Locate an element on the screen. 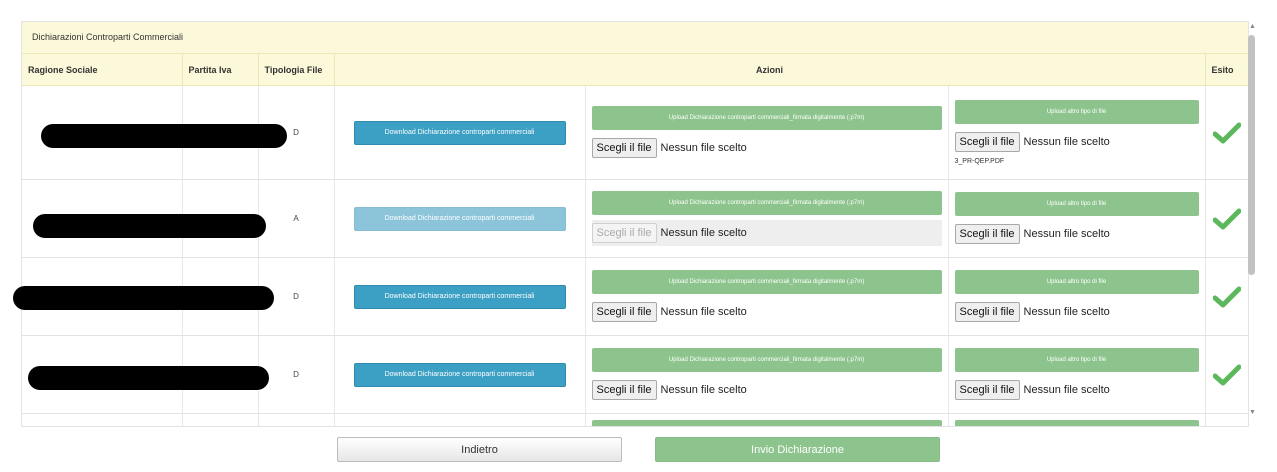 Image resolution: width=1277 pixels, height=472 pixels. back-button: Indietro is located at coordinates (479, 449).